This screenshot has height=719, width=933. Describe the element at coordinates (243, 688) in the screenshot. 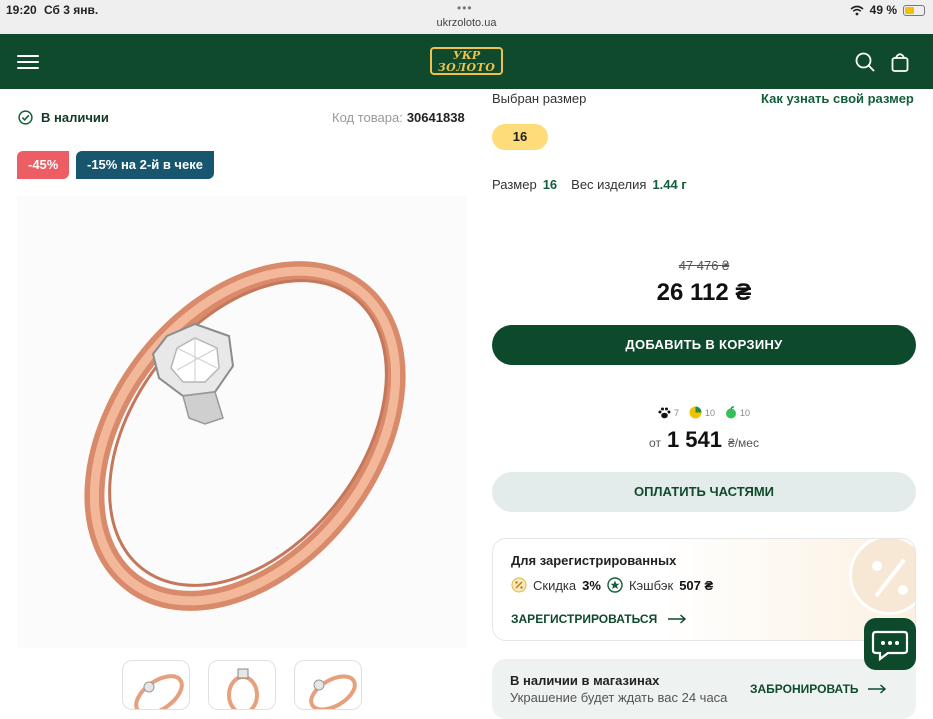

I see `thumbnail-ring-front-icon` at that location.